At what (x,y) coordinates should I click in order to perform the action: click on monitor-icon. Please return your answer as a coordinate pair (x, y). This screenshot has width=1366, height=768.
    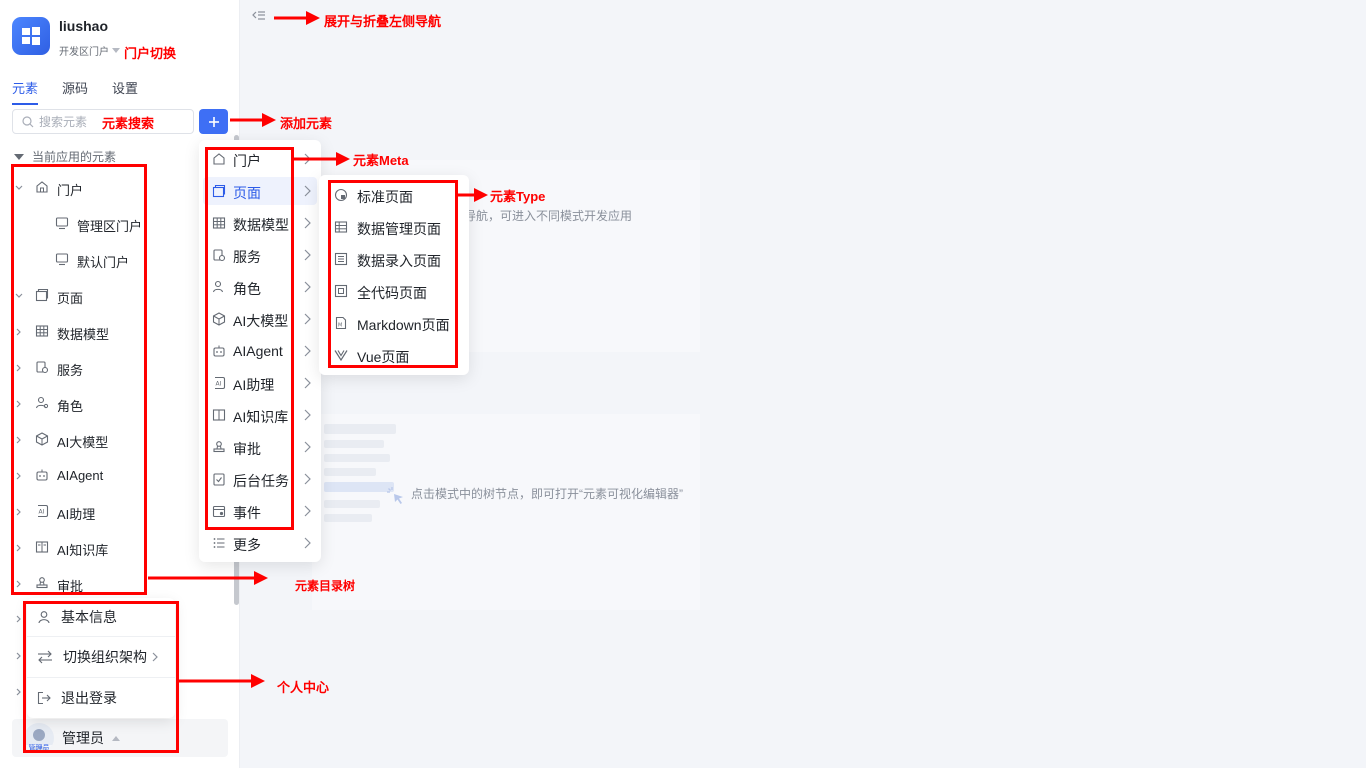
    Looking at the image, I should click on (62, 223).